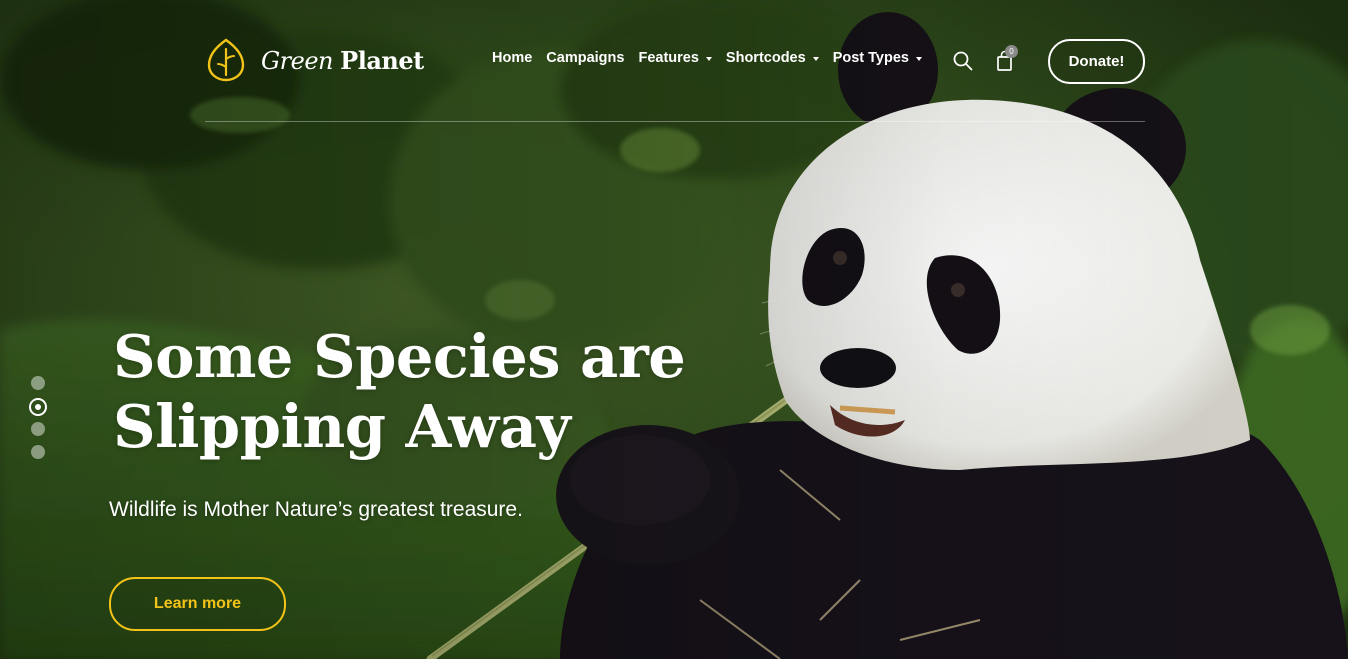 This screenshot has height=659, width=1348. What do you see at coordinates (668, 58) in the screenshot?
I see `nav-item-label: Features` at bounding box center [668, 58].